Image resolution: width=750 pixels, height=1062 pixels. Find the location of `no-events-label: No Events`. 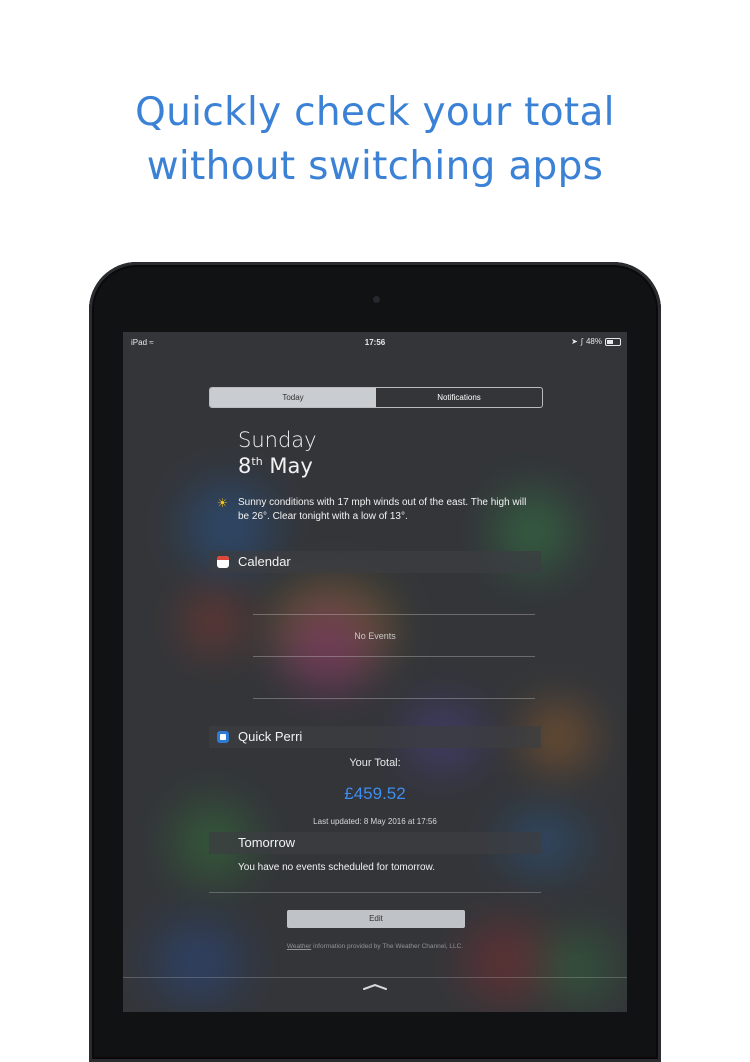

no-events-label: No Events is located at coordinates (375, 636).